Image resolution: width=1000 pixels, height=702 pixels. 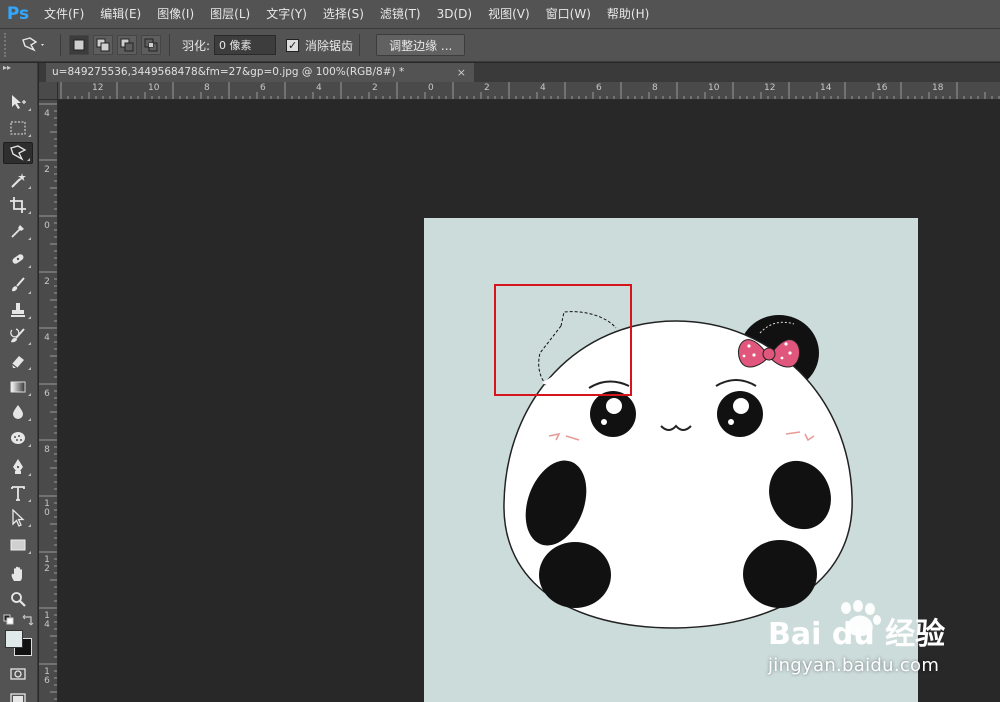 I want to click on tool-eraser, so click(x=18, y=361).